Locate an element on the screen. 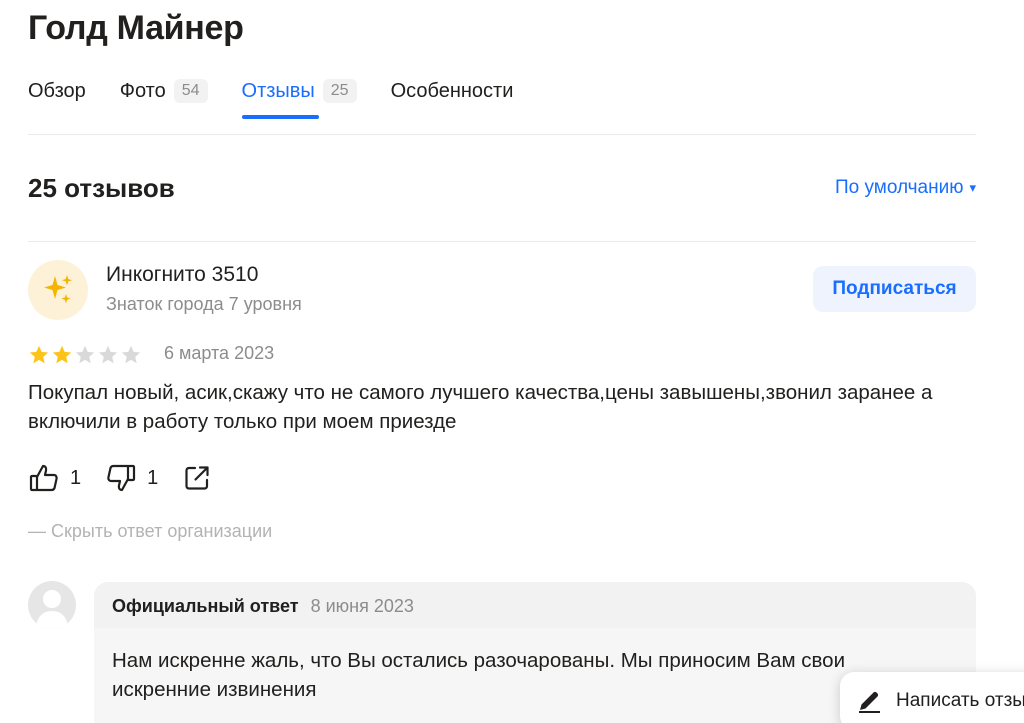 This screenshot has width=1024, height=723. official-answer-label: Официальный ответ is located at coordinates (205, 606).